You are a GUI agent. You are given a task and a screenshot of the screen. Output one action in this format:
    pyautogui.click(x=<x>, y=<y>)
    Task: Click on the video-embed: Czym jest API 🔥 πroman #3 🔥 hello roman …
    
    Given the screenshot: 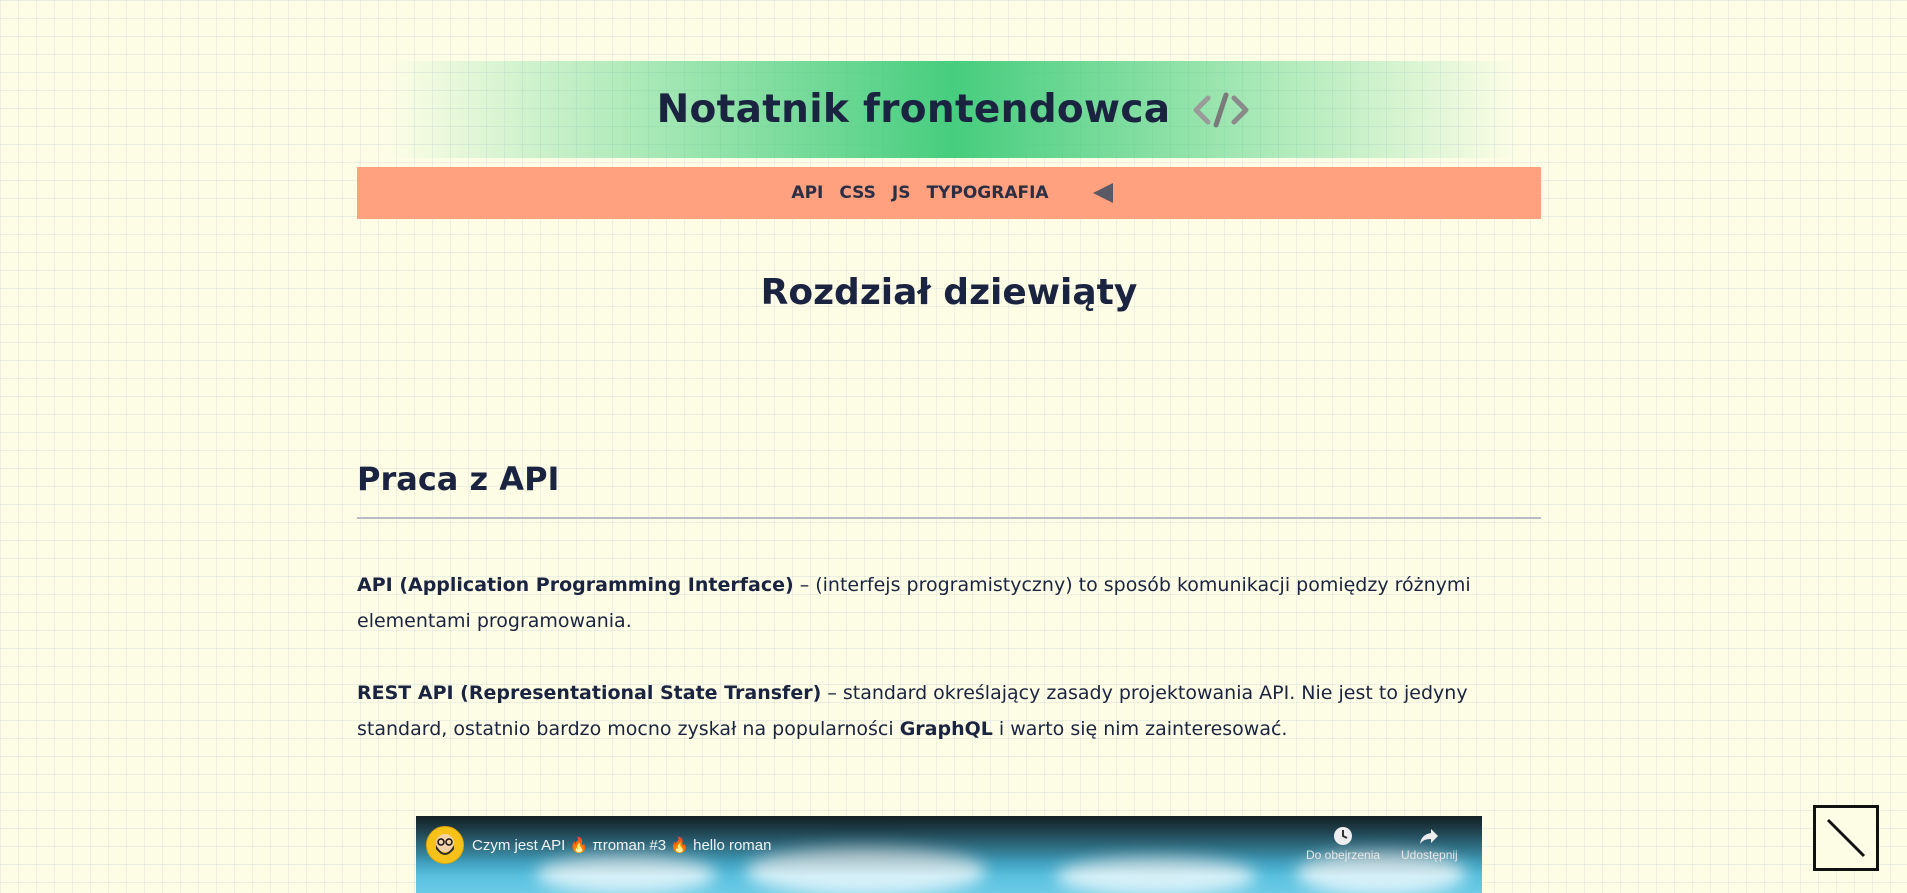 What is the action you would take?
    pyautogui.click(x=949, y=854)
    